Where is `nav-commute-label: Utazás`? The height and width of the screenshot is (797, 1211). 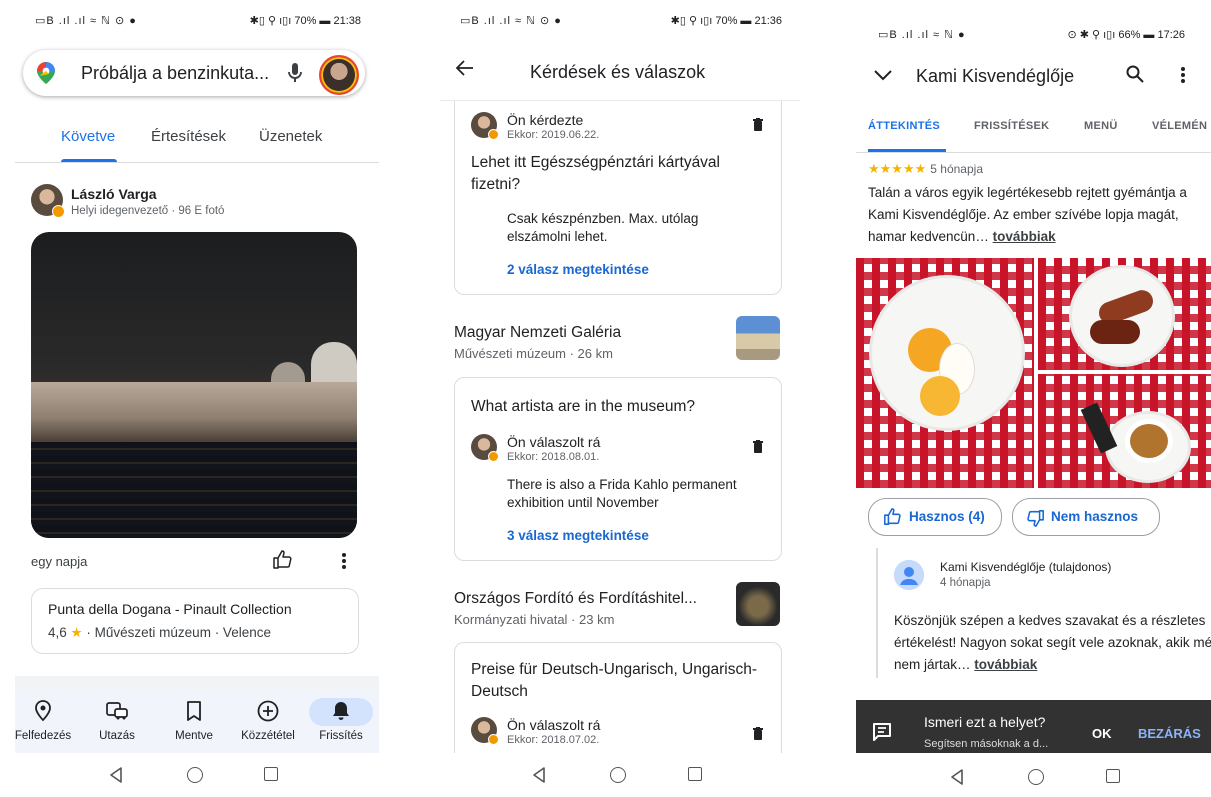
nav-commute-label: Utazás is located at coordinates (117, 736).